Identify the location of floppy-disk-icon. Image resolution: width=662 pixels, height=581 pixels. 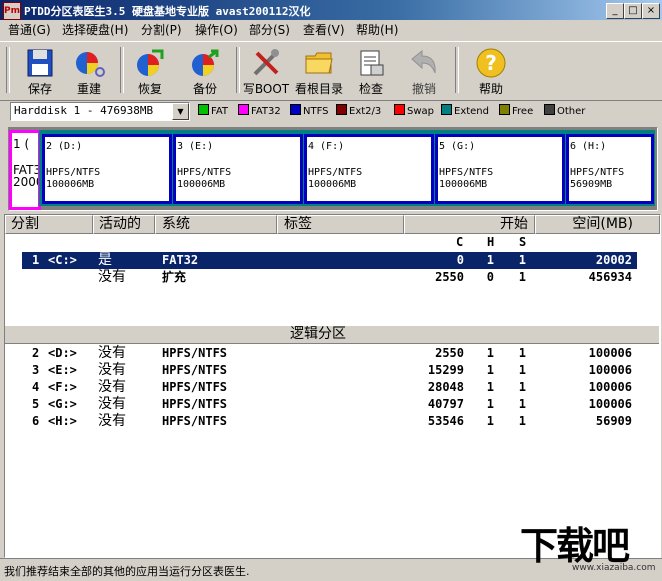
(40, 63).